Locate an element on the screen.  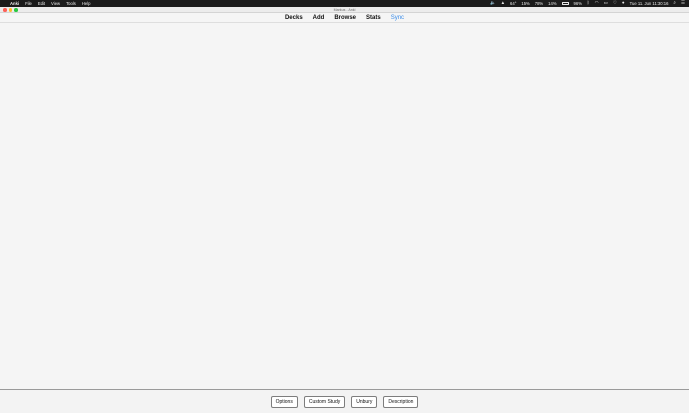
volume-icon: 🔈 is located at coordinates (493, 3).